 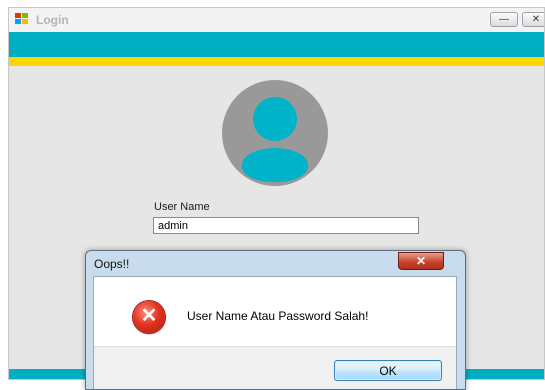 I want to click on window-titlebar: Login — ✕, so click(x=276, y=20).